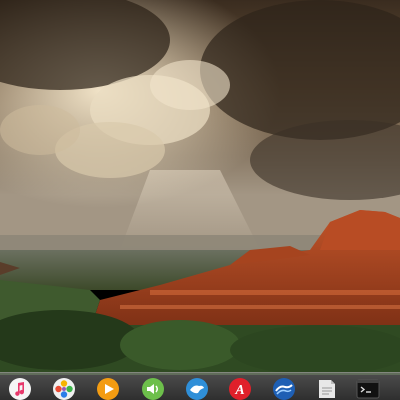 Image resolution: width=400 pixels, height=400 pixels. I want to click on bird-icon, so click(197, 388).